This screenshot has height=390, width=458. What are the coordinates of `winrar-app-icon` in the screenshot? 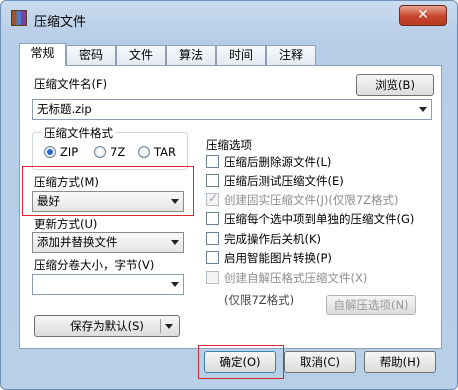 It's located at (19, 18).